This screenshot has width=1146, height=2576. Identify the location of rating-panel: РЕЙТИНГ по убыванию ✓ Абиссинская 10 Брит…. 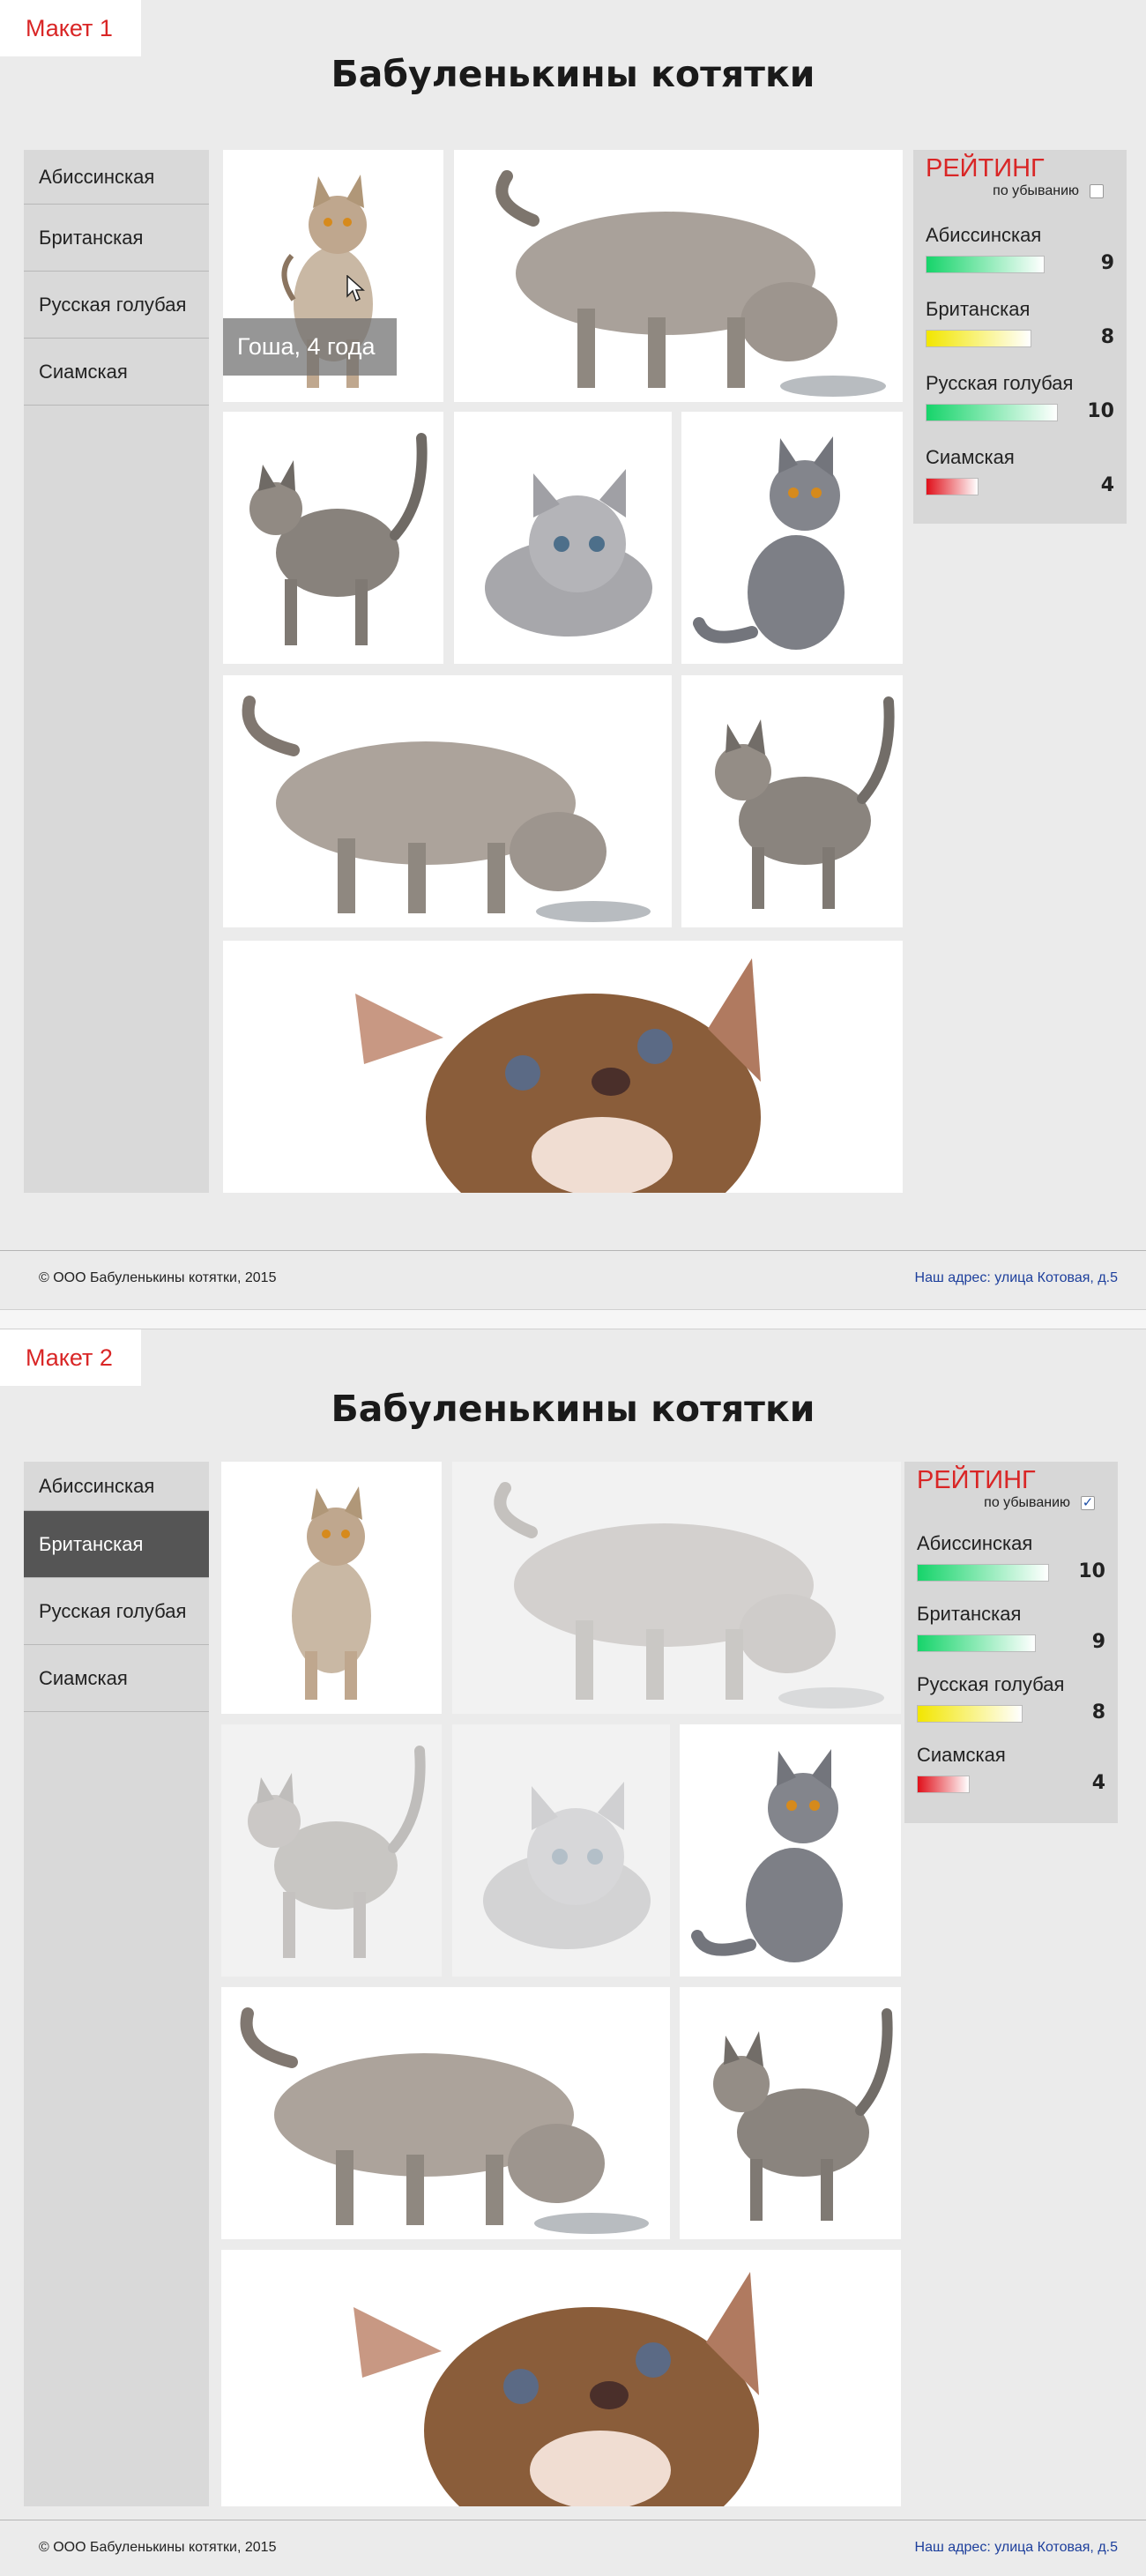
(1011, 1643).